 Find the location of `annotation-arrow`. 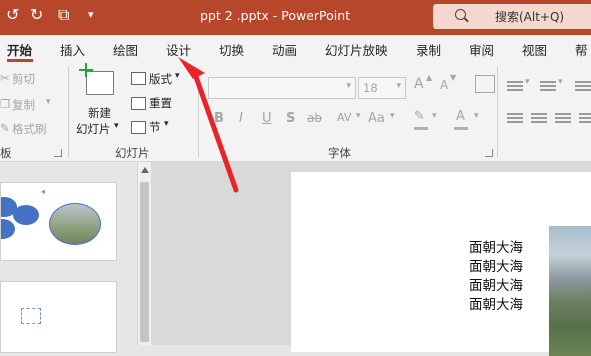

annotation-arrow is located at coordinates (208, 125).